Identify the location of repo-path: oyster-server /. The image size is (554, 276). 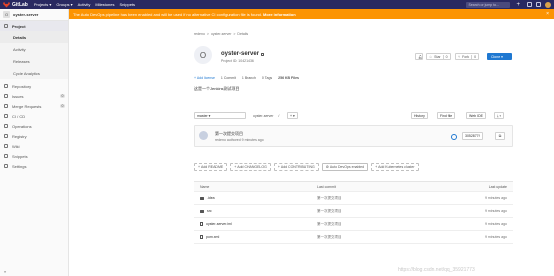
(266, 116).